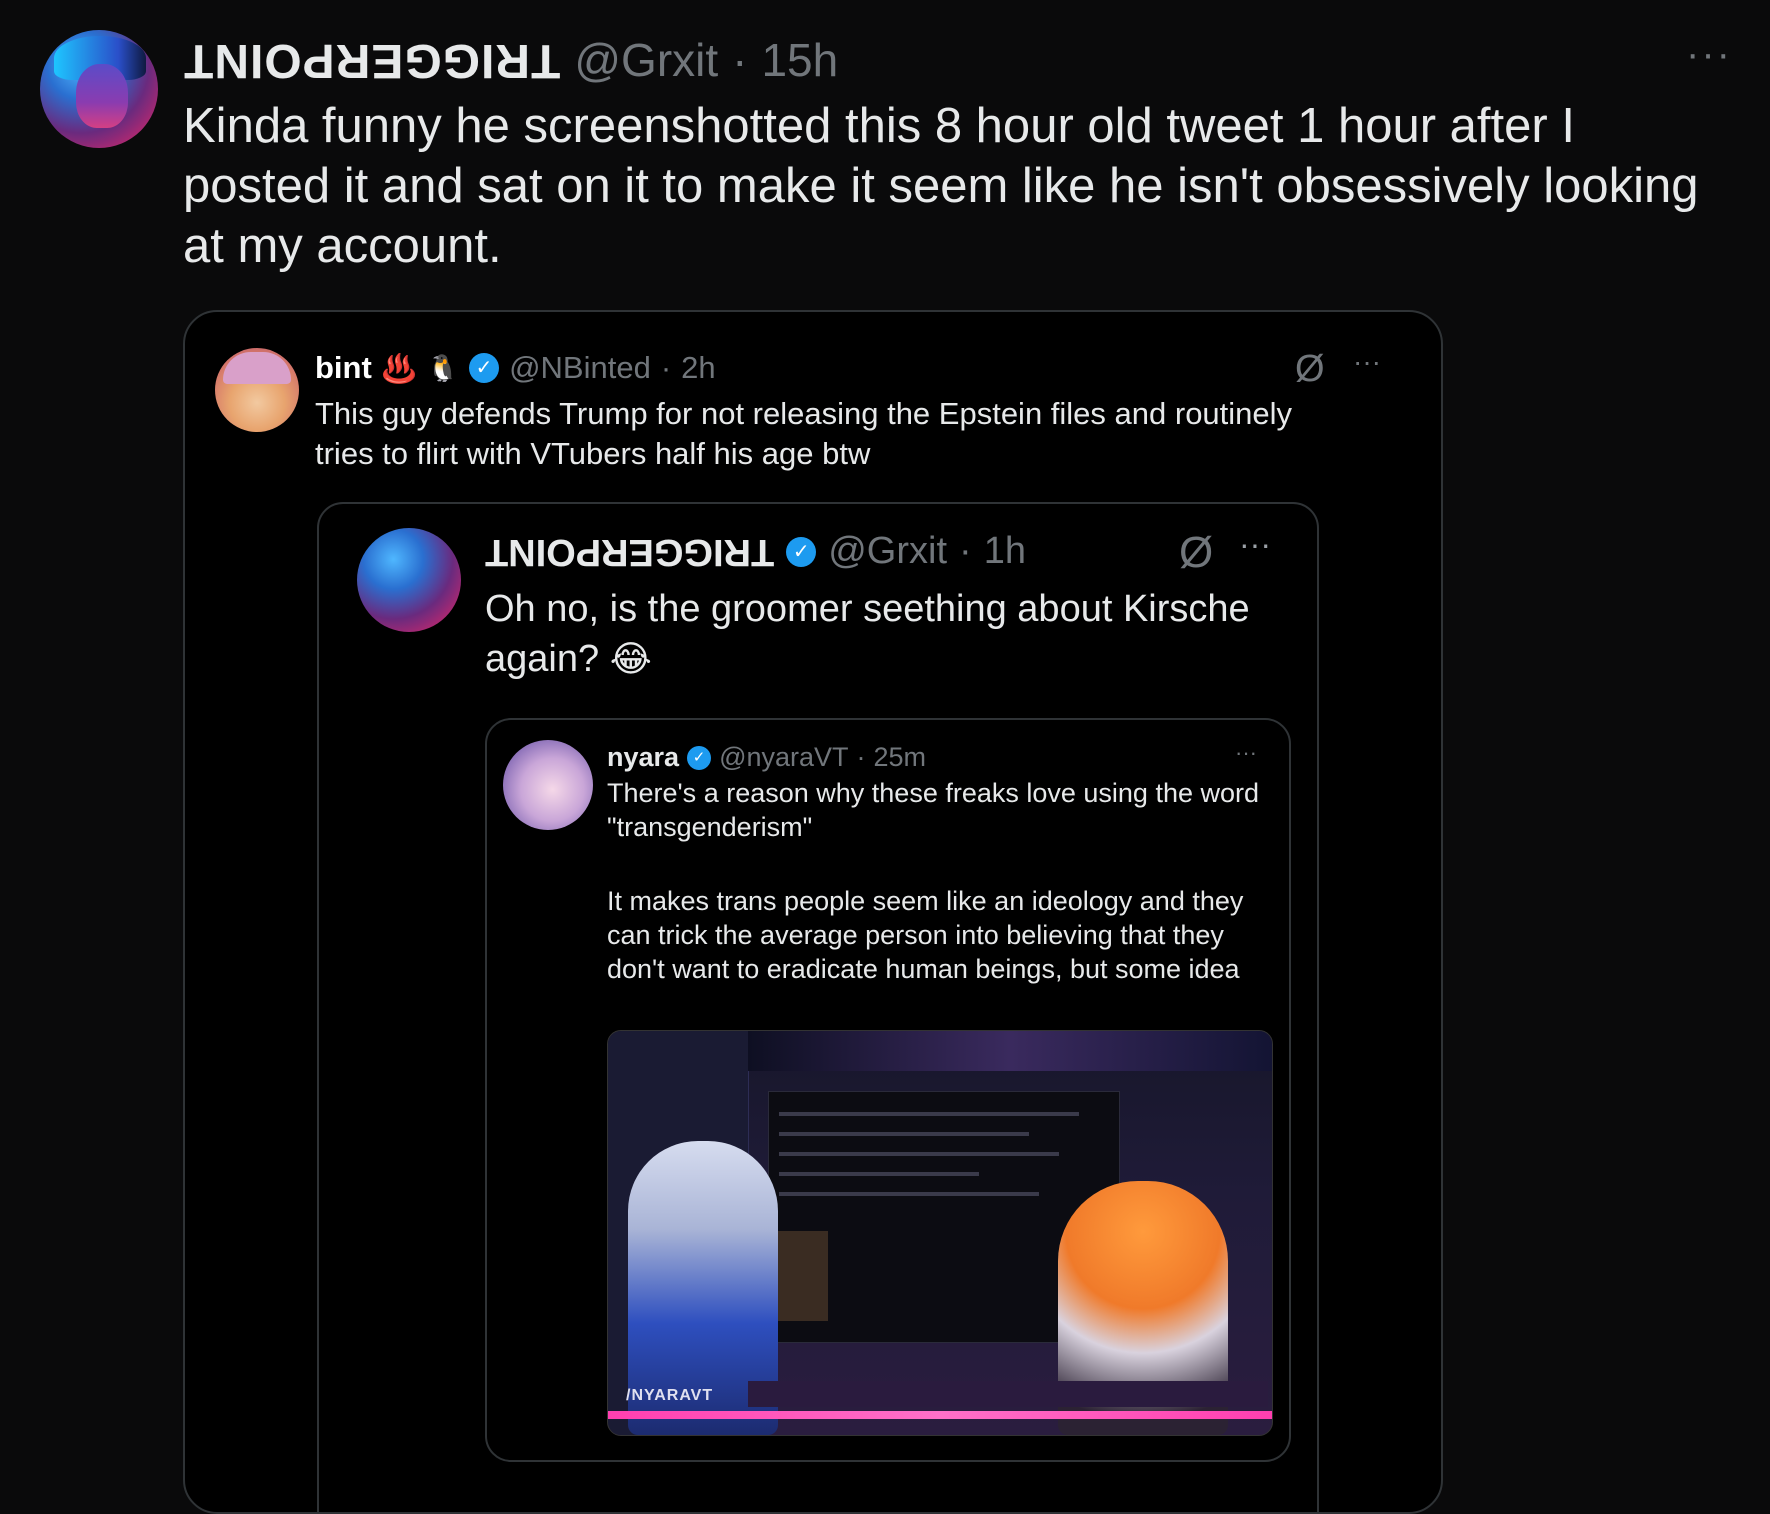 The height and width of the screenshot is (1514, 1770). Describe the element at coordinates (888, 551) in the screenshot. I see `grxit-handle: @Grxit` at that location.